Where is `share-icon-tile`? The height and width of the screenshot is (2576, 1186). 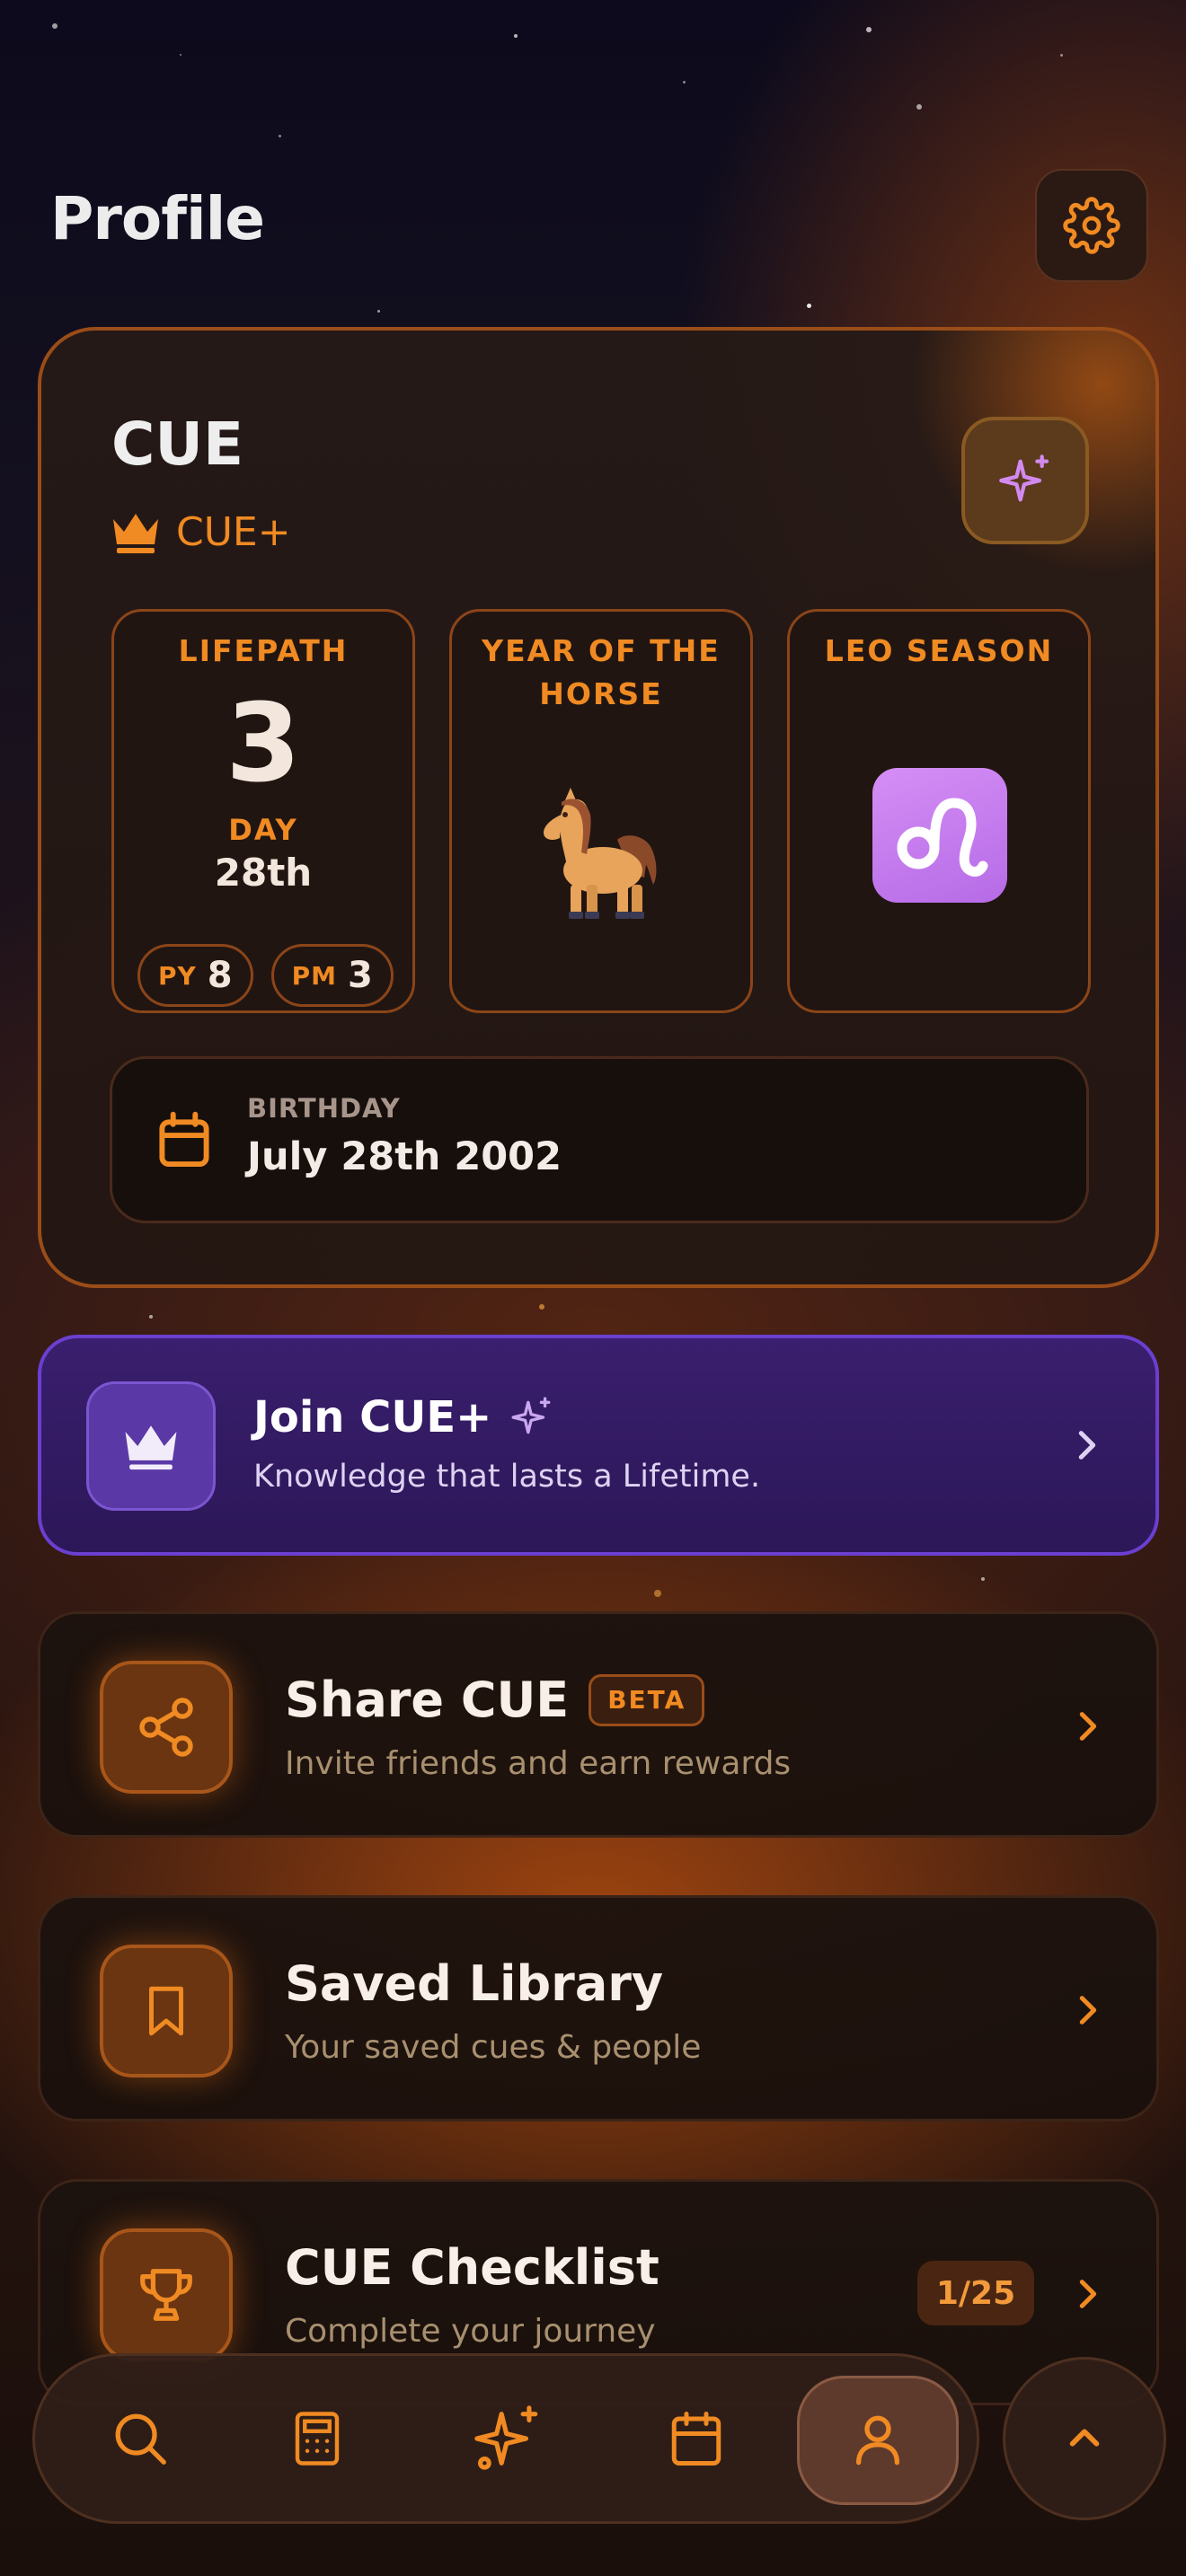
share-icon-tile is located at coordinates (166, 1727).